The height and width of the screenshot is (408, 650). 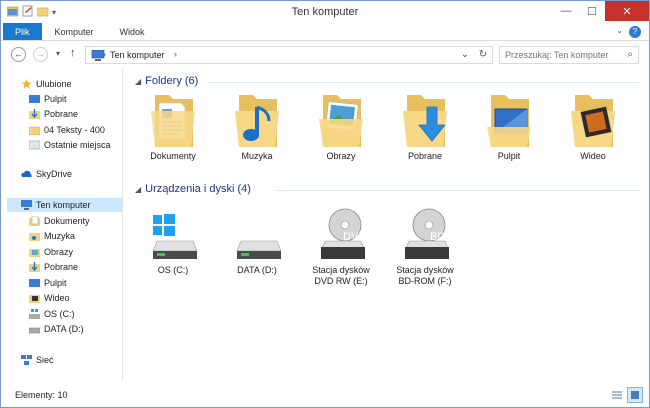 I want to click on breadcrumb: Ten komputer, so click(x=137, y=55).